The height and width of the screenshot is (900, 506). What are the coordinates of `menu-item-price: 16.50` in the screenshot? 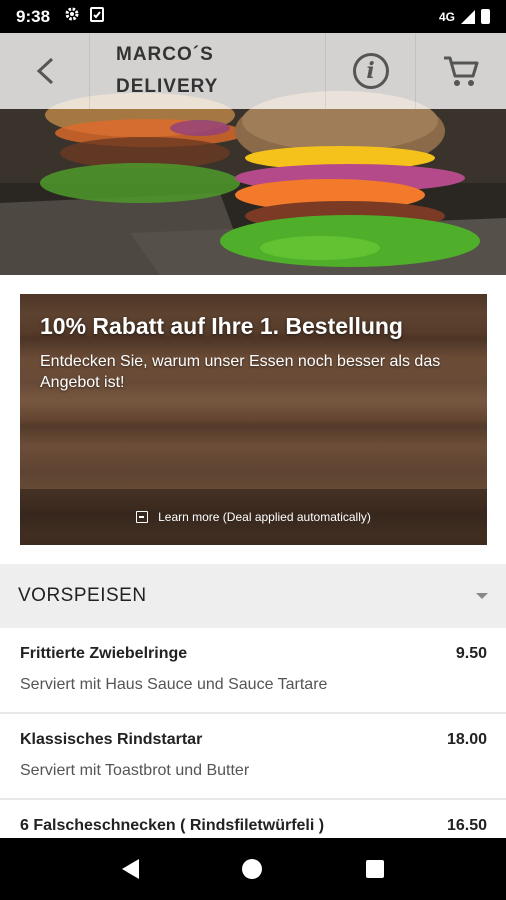 It's located at (466, 825).